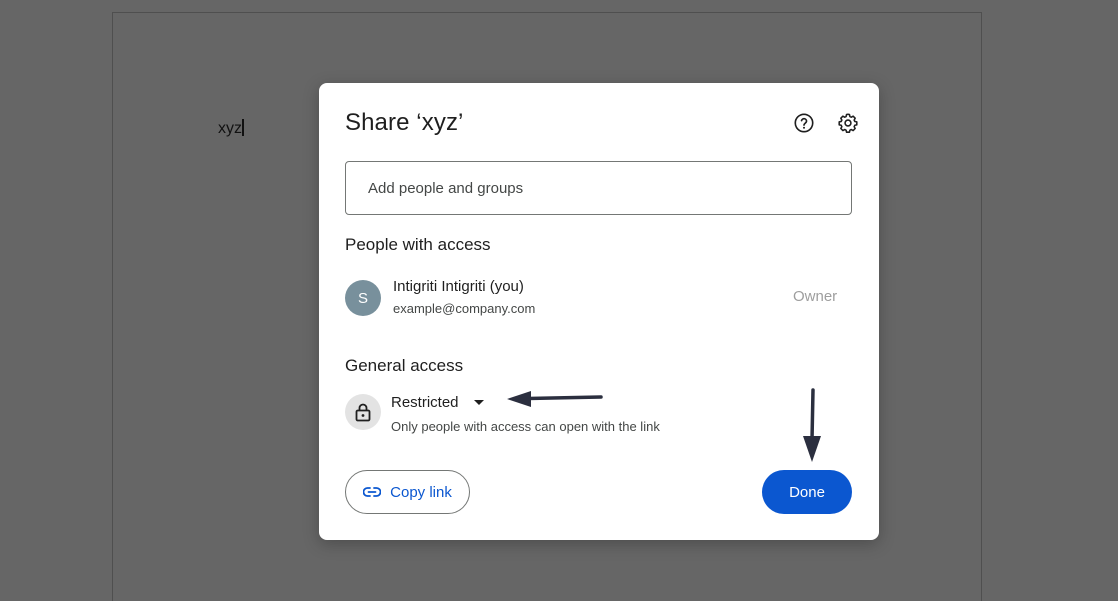 The width and height of the screenshot is (1118, 601). I want to click on copy-link-button: Copy link, so click(407, 492).